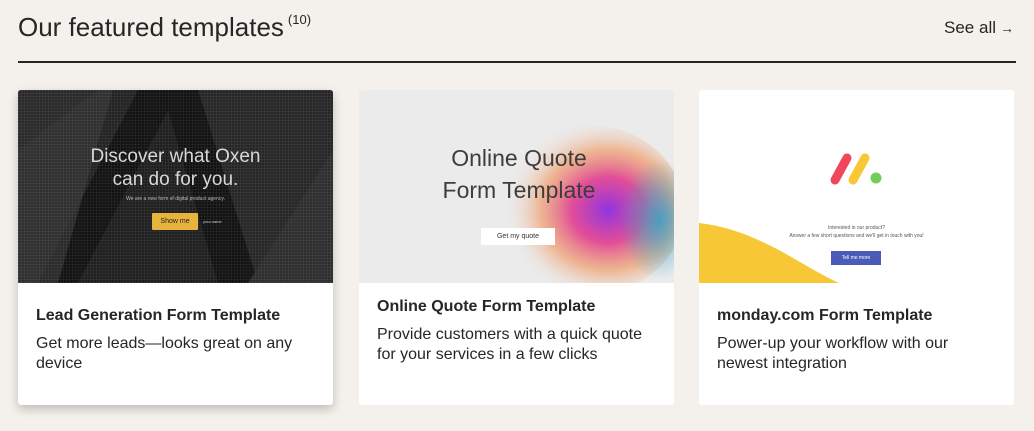  Describe the element at coordinates (212, 221) in the screenshot. I see `preview-small-text: your.name` at that location.